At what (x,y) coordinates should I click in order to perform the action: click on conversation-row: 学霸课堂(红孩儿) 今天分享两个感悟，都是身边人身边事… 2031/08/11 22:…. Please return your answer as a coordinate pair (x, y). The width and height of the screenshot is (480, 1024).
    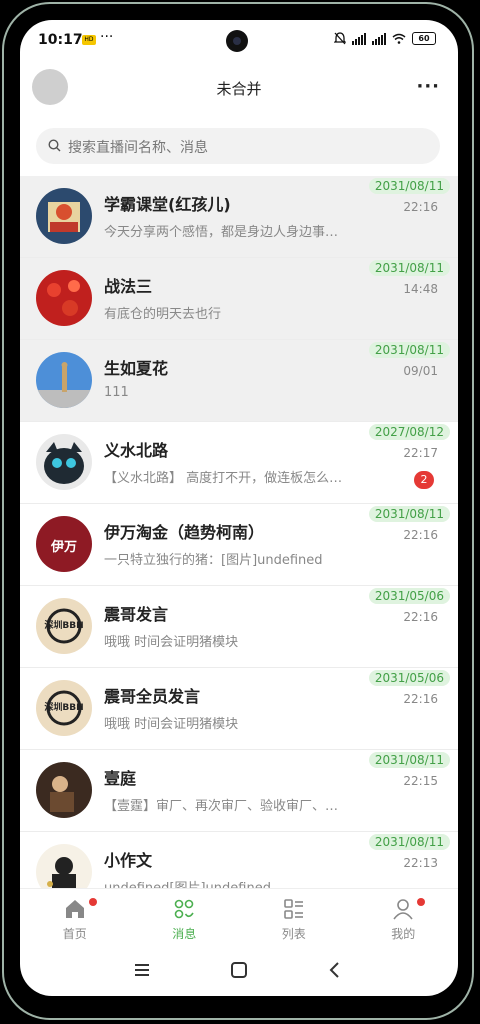
    Looking at the image, I should click on (239, 217).